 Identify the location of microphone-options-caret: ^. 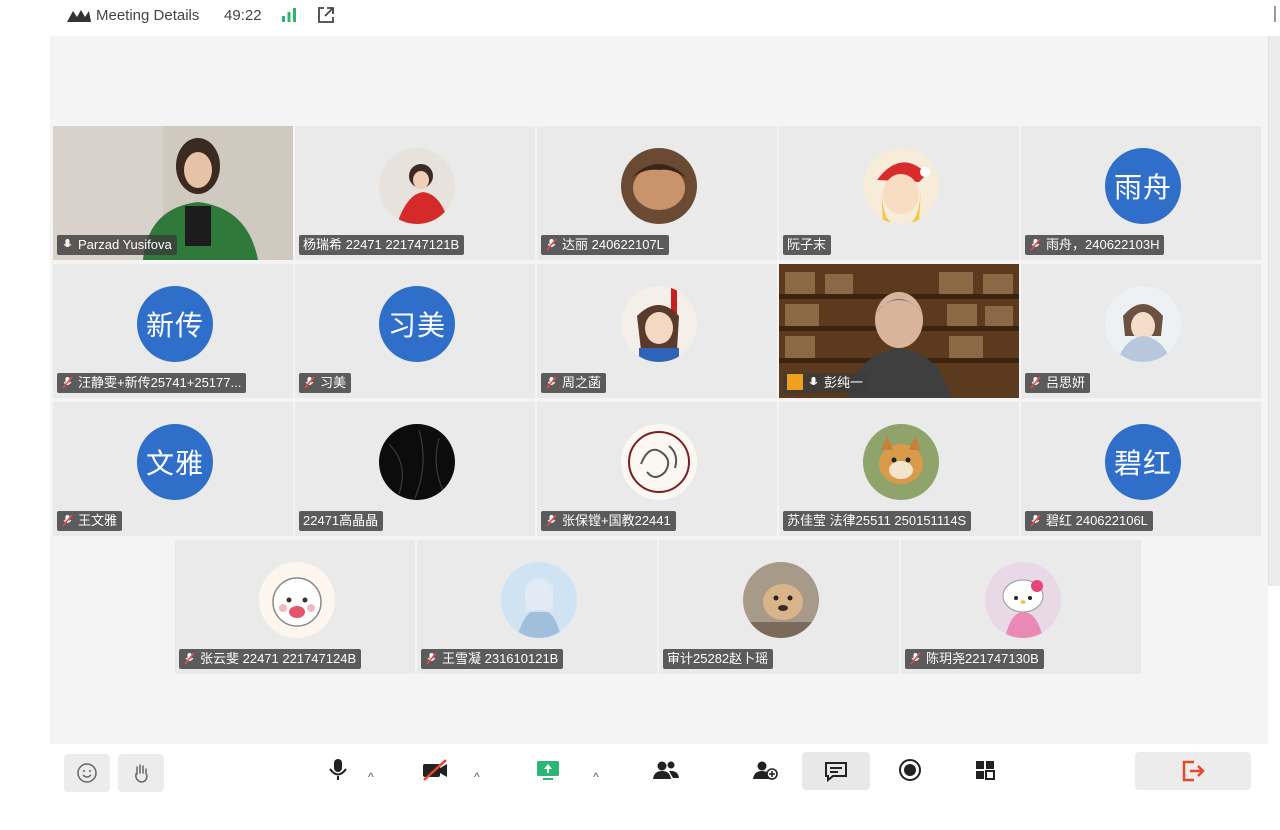
(371, 777).